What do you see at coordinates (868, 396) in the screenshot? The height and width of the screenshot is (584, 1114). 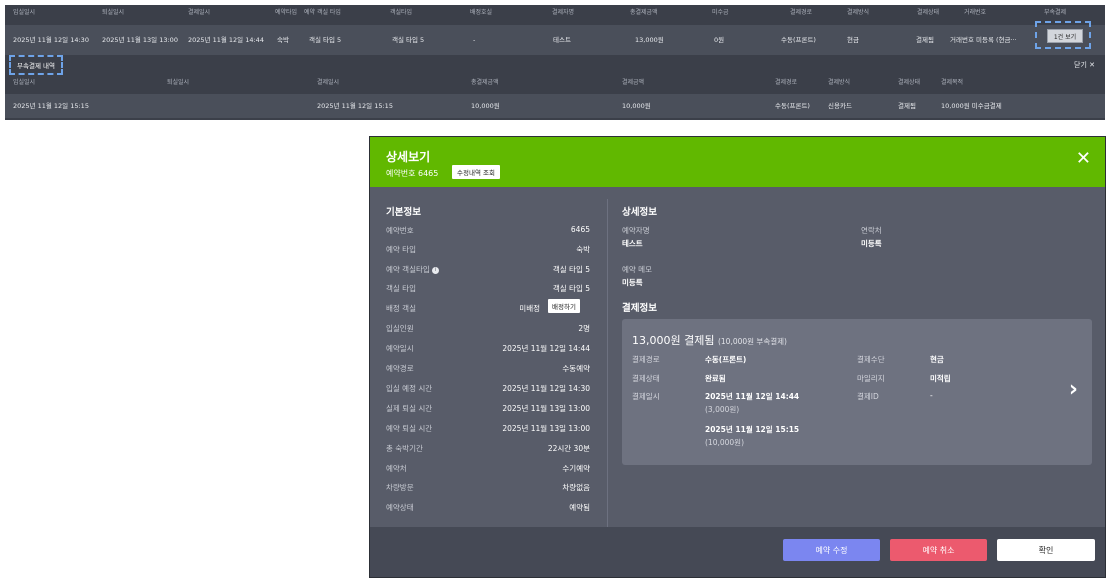 I see `pay-id-label: 결제ID` at bounding box center [868, 396].